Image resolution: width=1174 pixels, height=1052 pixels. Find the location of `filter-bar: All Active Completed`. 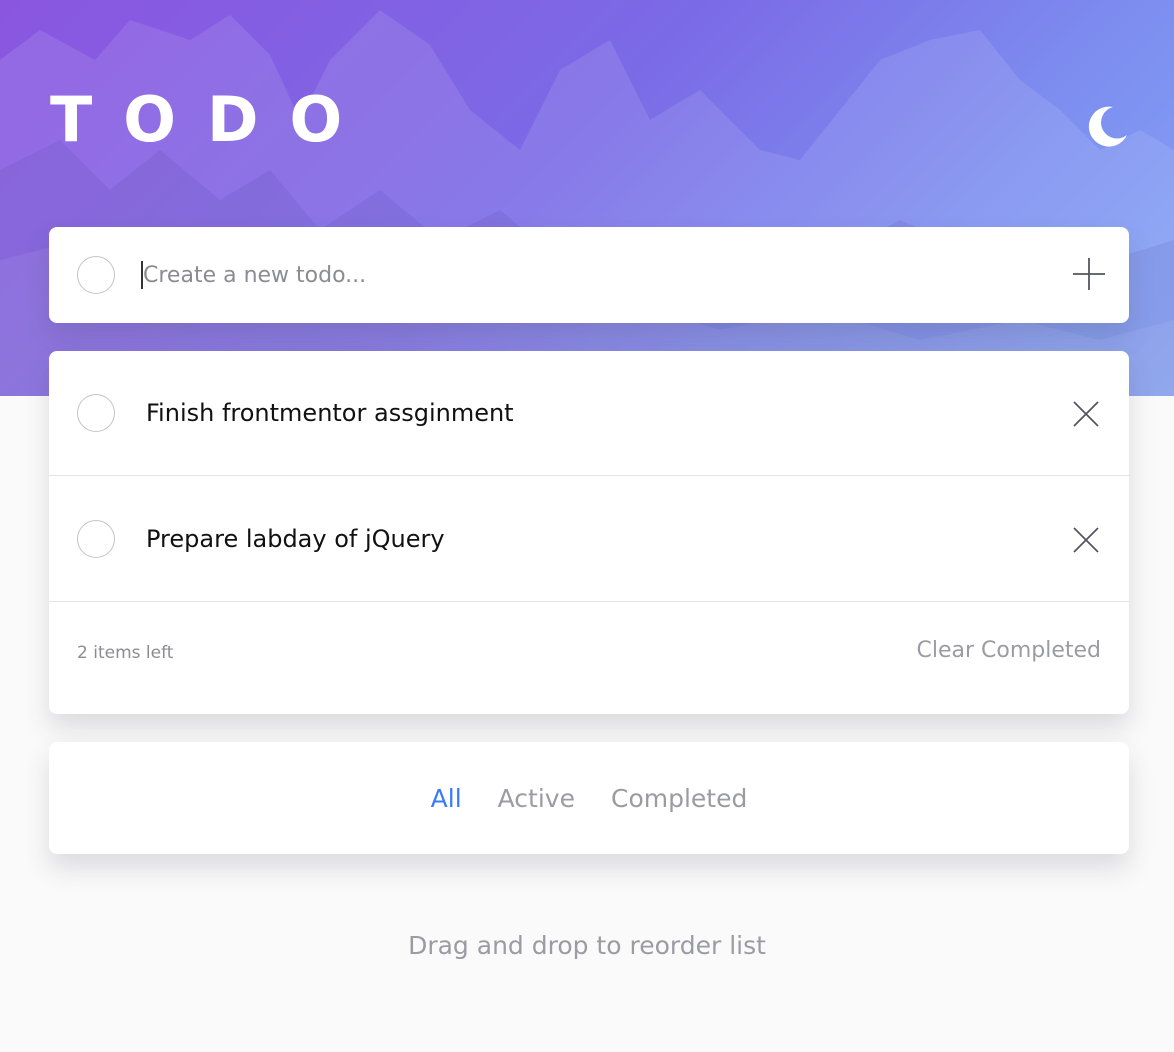

filter-bar: All Active Completed is located at coordinates (589, 798).